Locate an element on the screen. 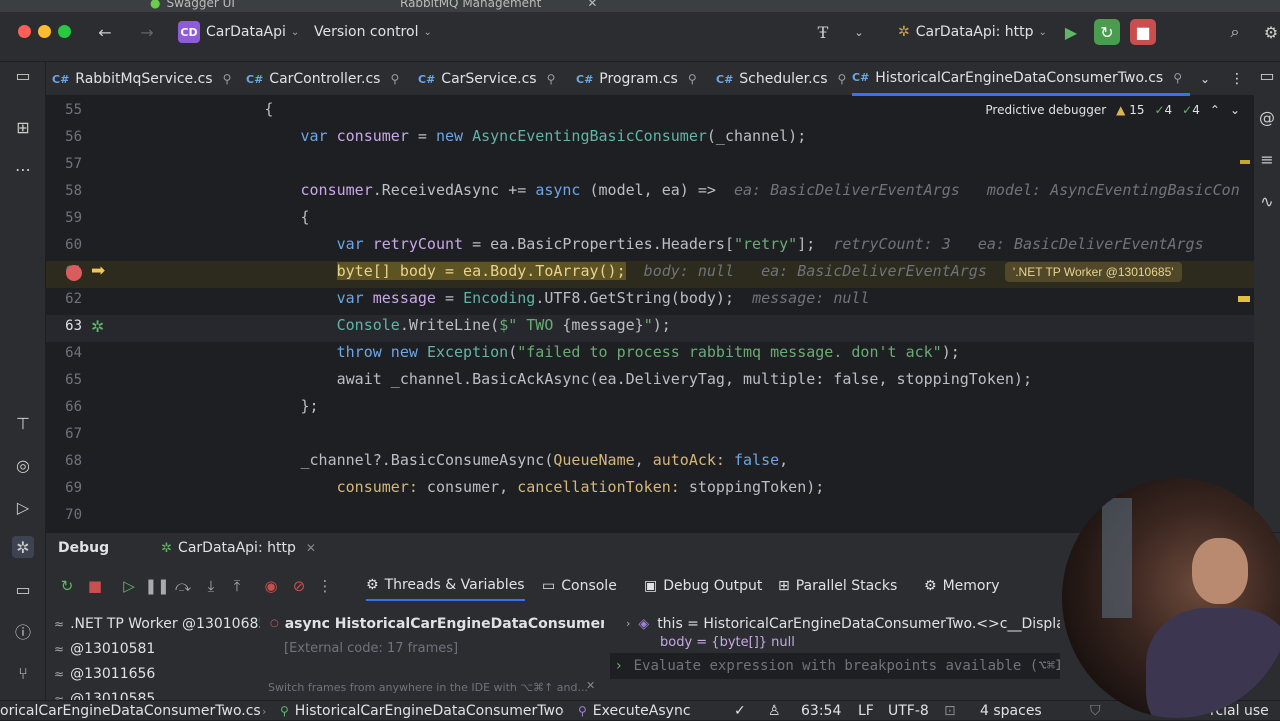 This screenshot has width=1280, height=721. check-icon: ✓ is located at coordinates (740, 711).